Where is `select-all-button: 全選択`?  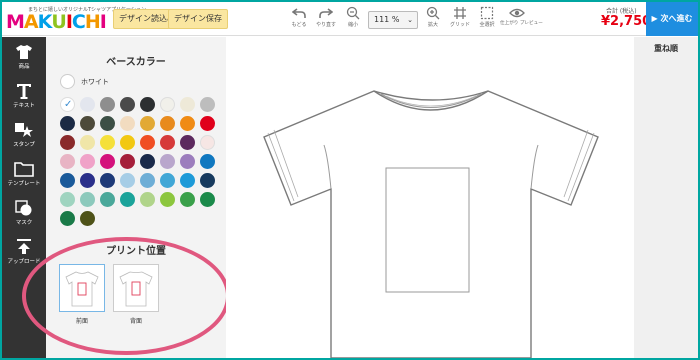 select-all-button: 全選択 is located at coordinates (487, 20).